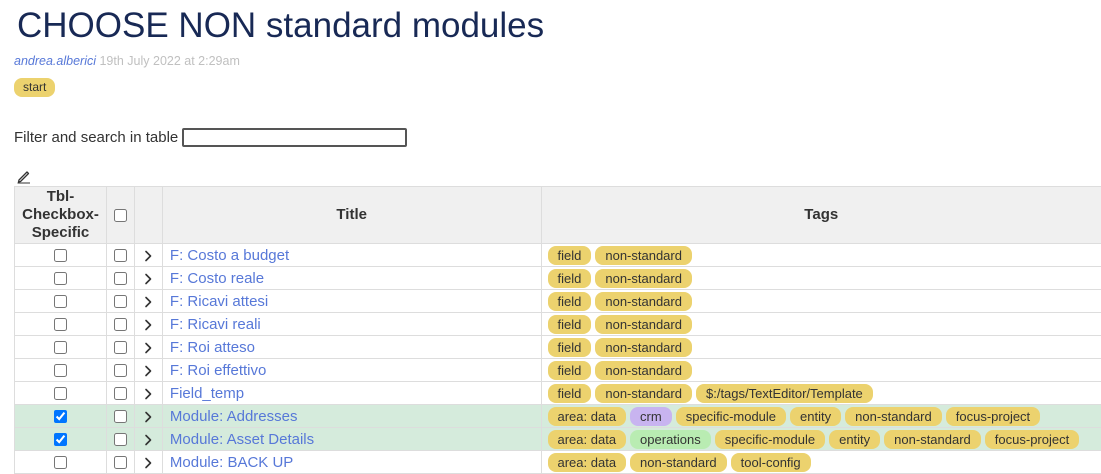  I want to click on title-link: Module: Addresses, so click(234, 416).